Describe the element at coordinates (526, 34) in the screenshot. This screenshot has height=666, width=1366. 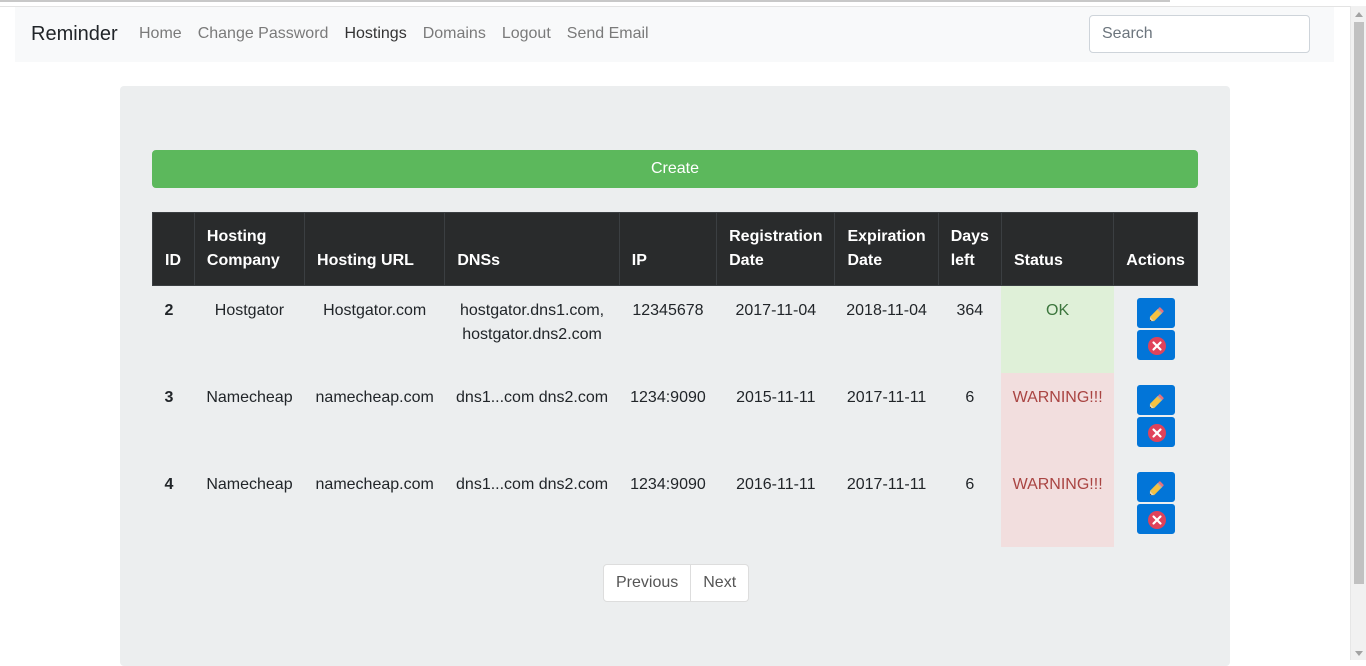
I see `nav-logout: Logout` at that location.